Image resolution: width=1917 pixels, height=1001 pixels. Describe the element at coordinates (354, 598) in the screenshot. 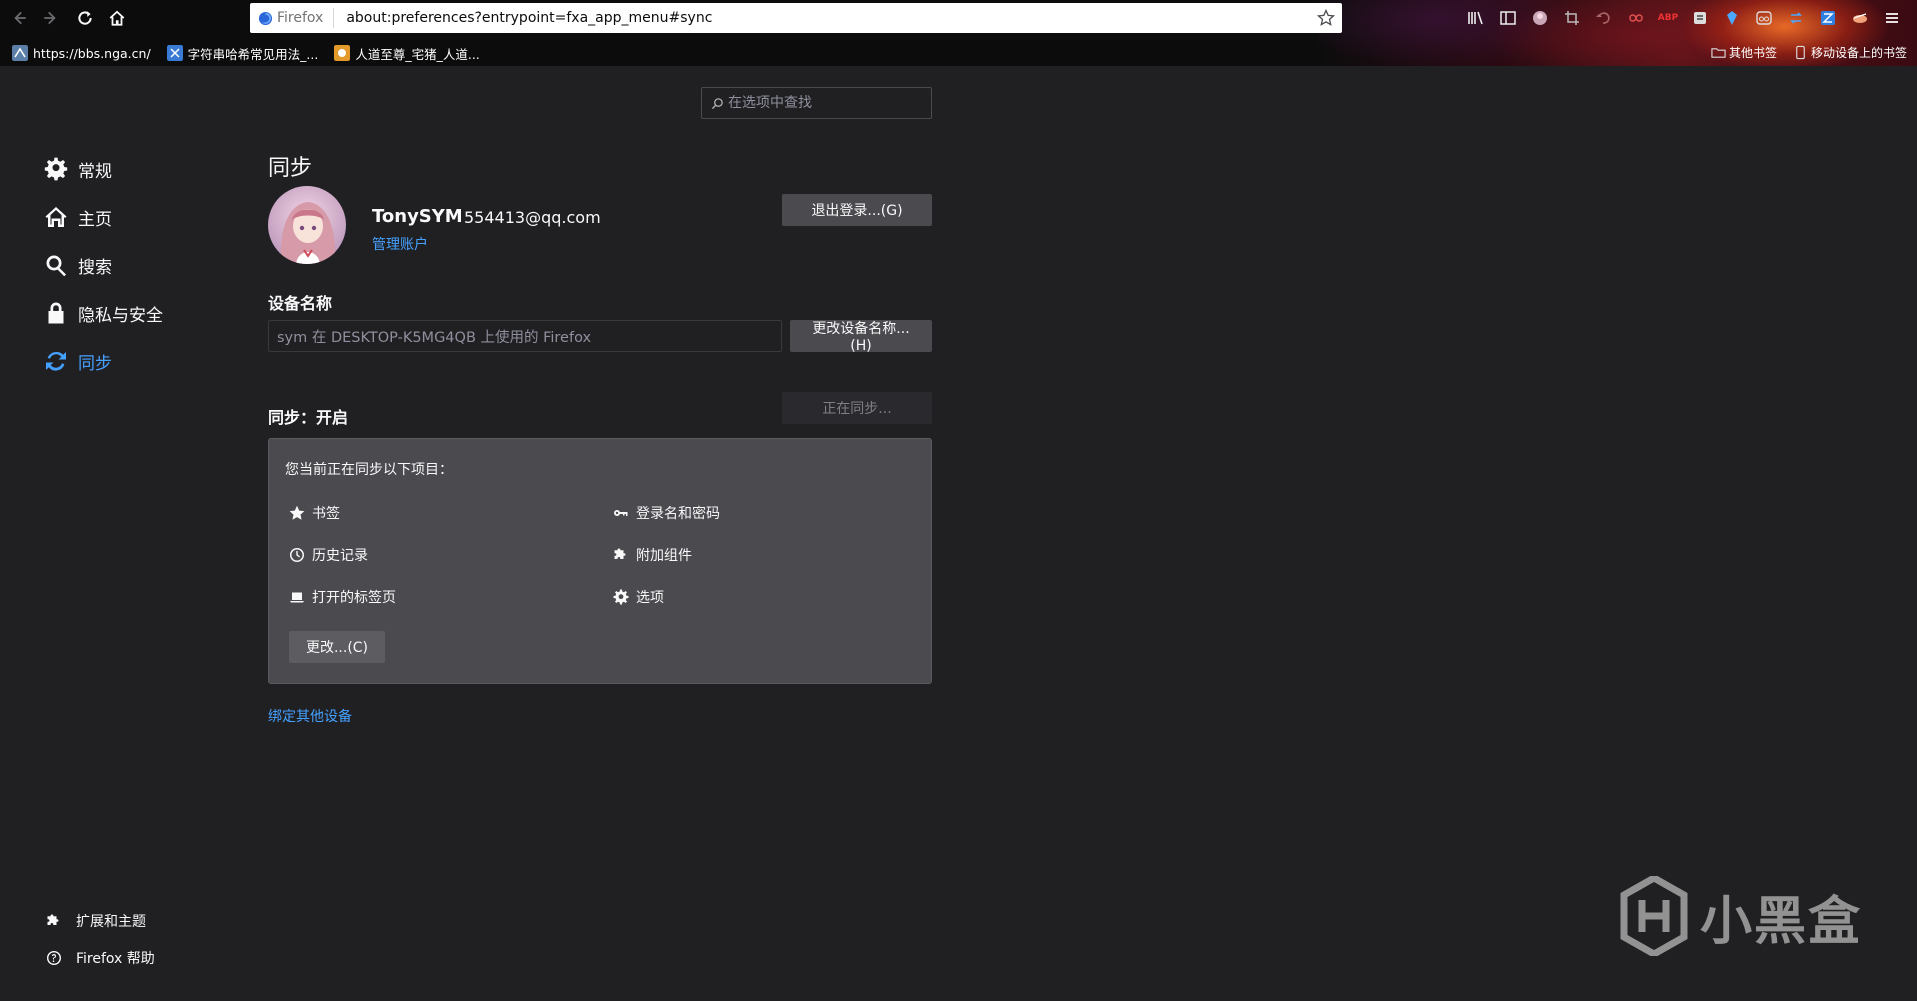

I see `engine-label: 打开的标签页` at that location.